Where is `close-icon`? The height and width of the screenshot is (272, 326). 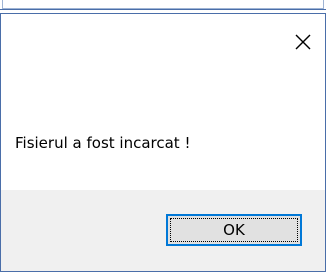 close-icon is located at coordinates (303, 42).